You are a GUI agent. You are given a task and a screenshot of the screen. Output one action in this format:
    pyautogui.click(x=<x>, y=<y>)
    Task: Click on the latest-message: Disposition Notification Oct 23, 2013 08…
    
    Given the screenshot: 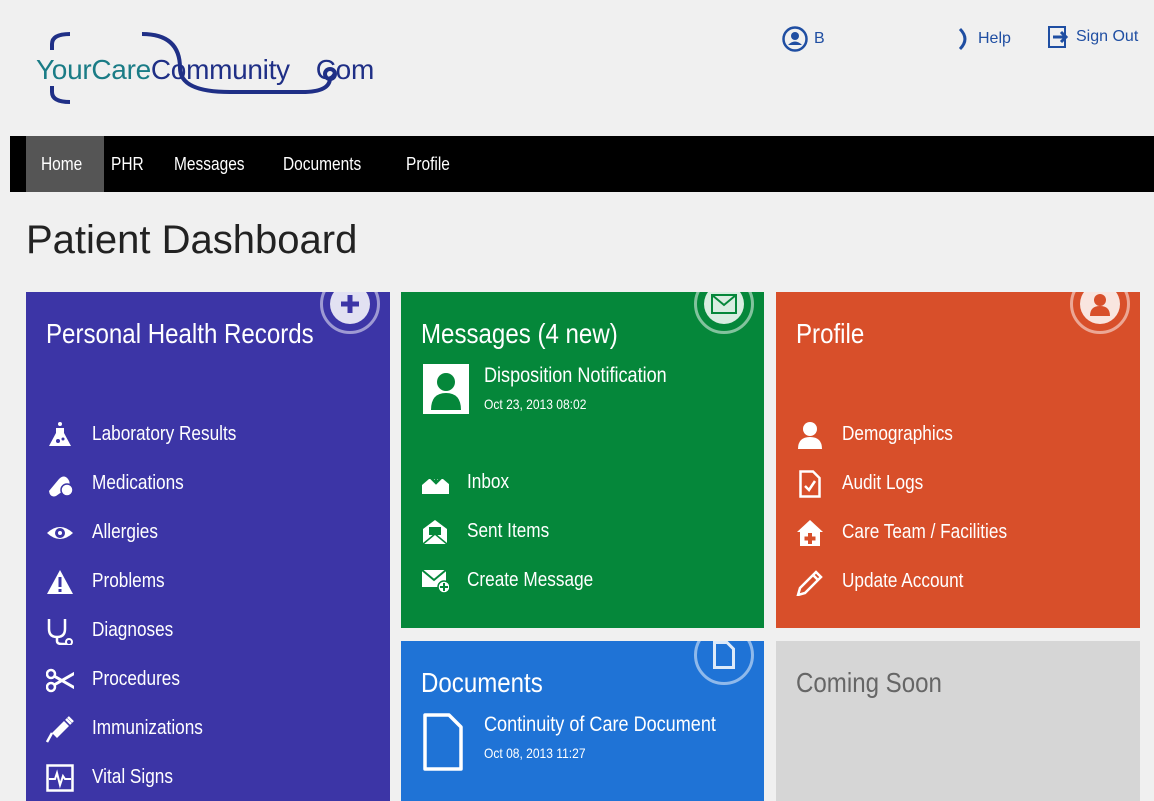 What is the action you would take?
    pyautogui.click(x=559, y=389)
    